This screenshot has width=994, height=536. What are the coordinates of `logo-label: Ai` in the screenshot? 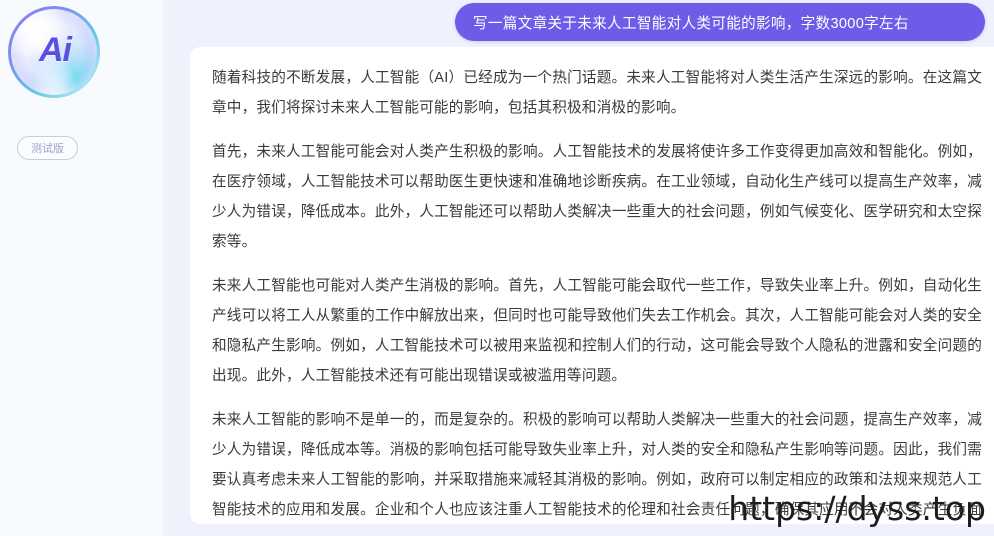 It's located at (55, 49).